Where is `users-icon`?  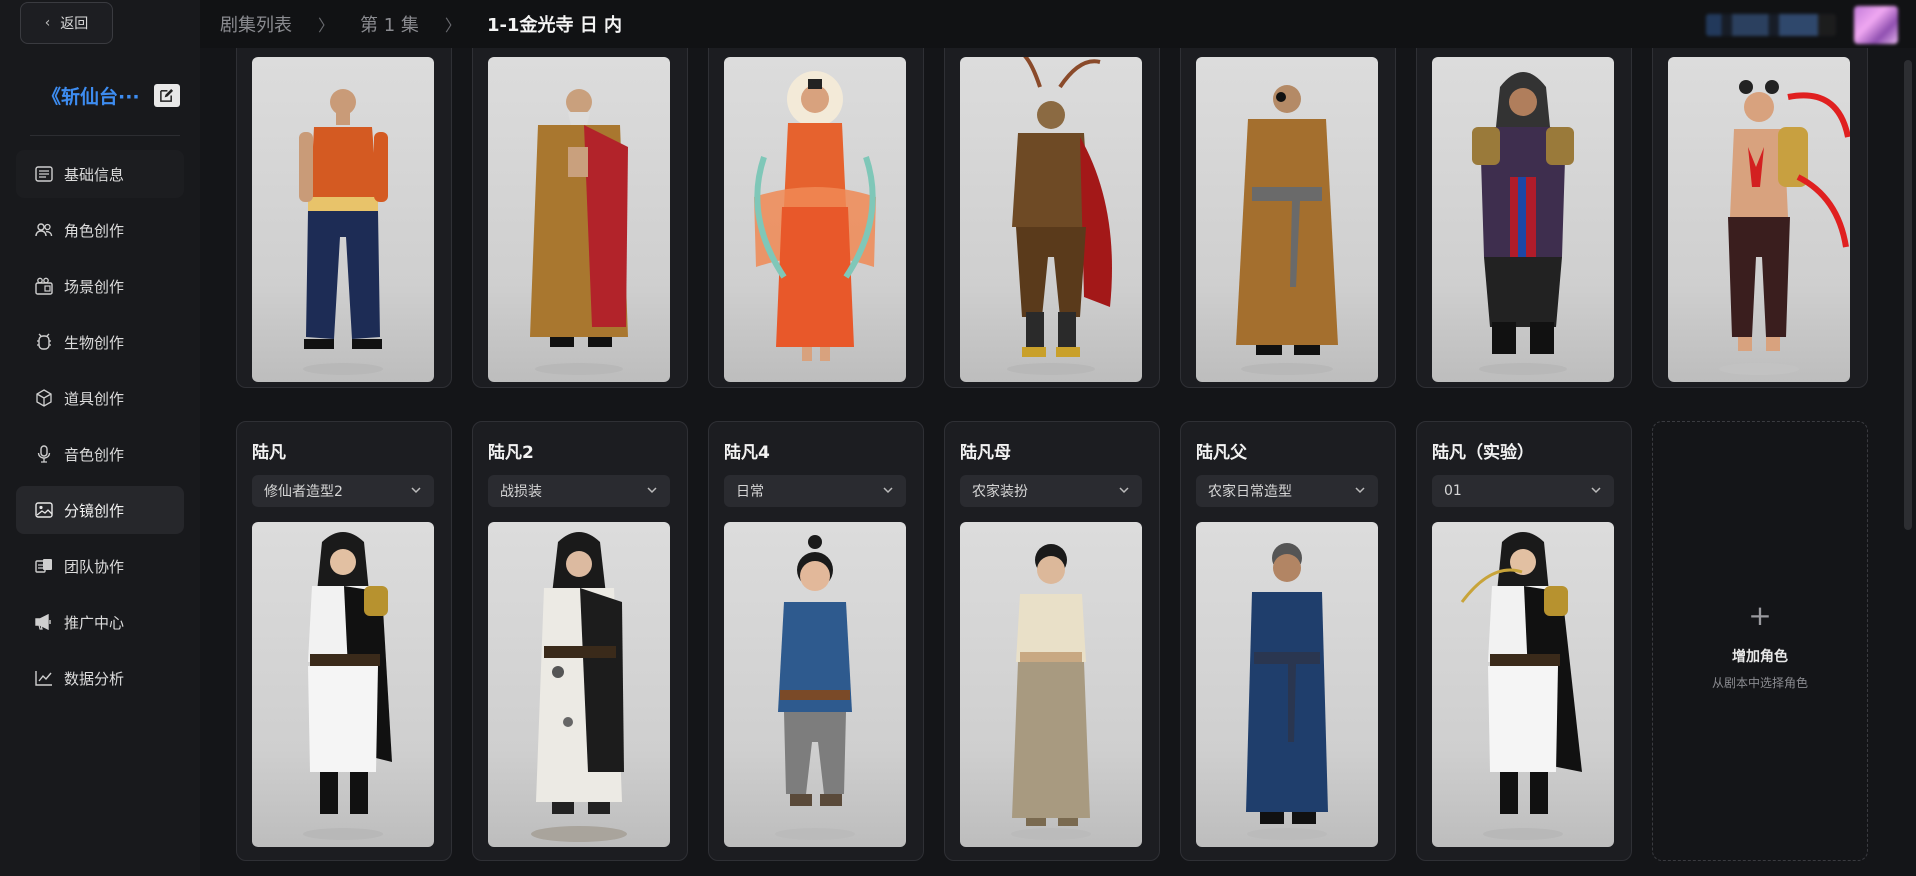
users-icon is located at coordinates (44, 230).